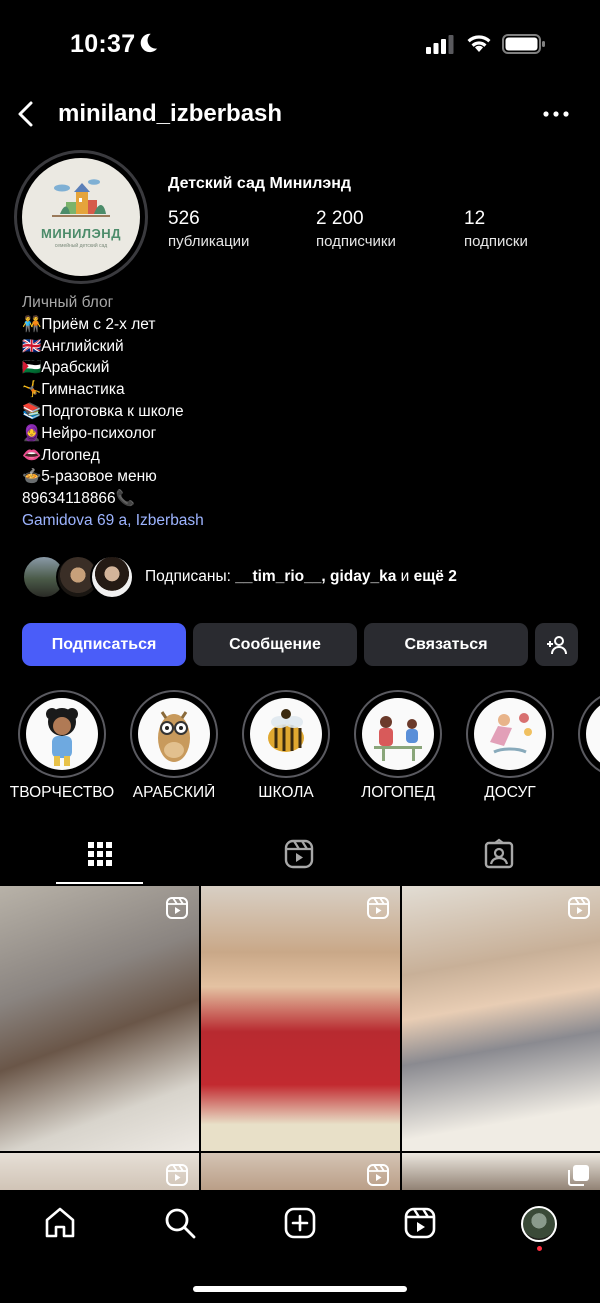 This screenshot has width=600, height=1303. What do you see at coordinates (300, 45) in the screenshot?
I see `status-bar: 10:37` at bounding box center [300, 45].